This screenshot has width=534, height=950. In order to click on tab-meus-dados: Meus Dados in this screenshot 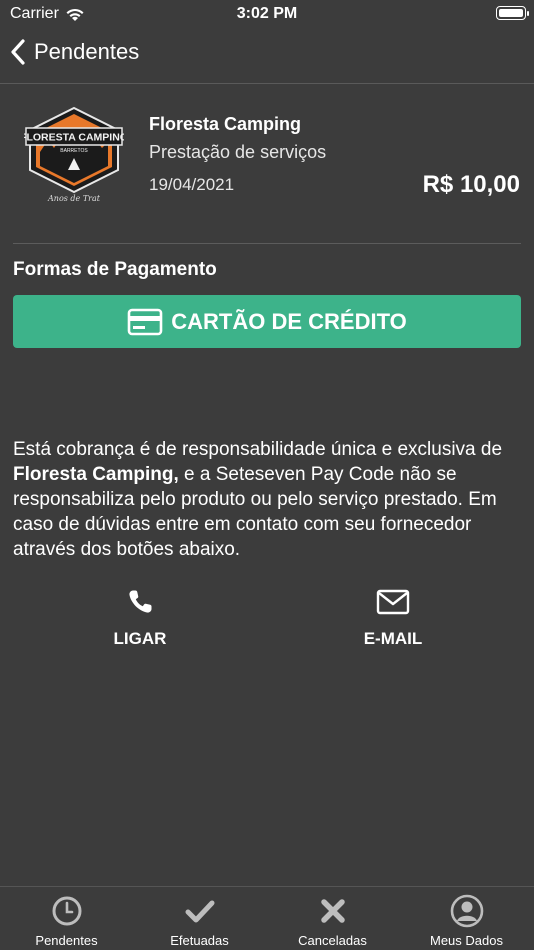, I will do `click(466, 918)`.